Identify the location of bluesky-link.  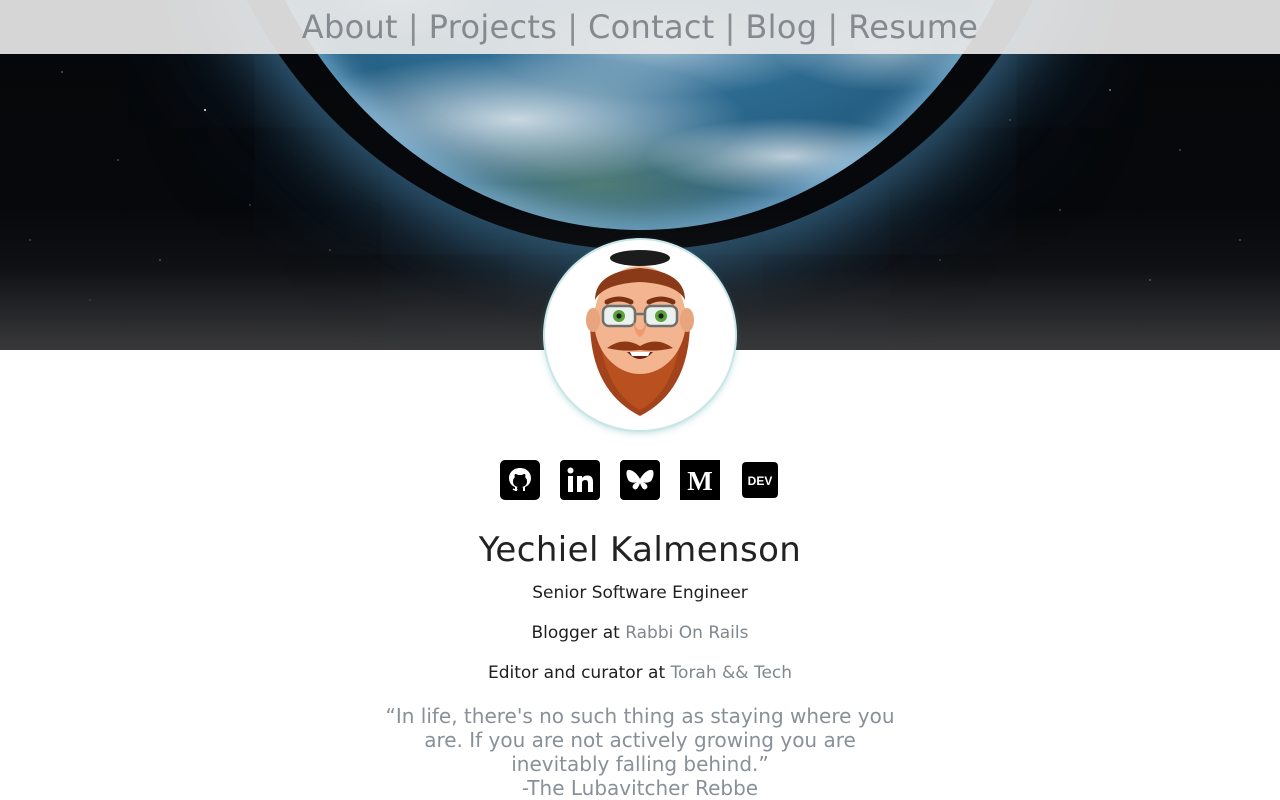
(640, 480).